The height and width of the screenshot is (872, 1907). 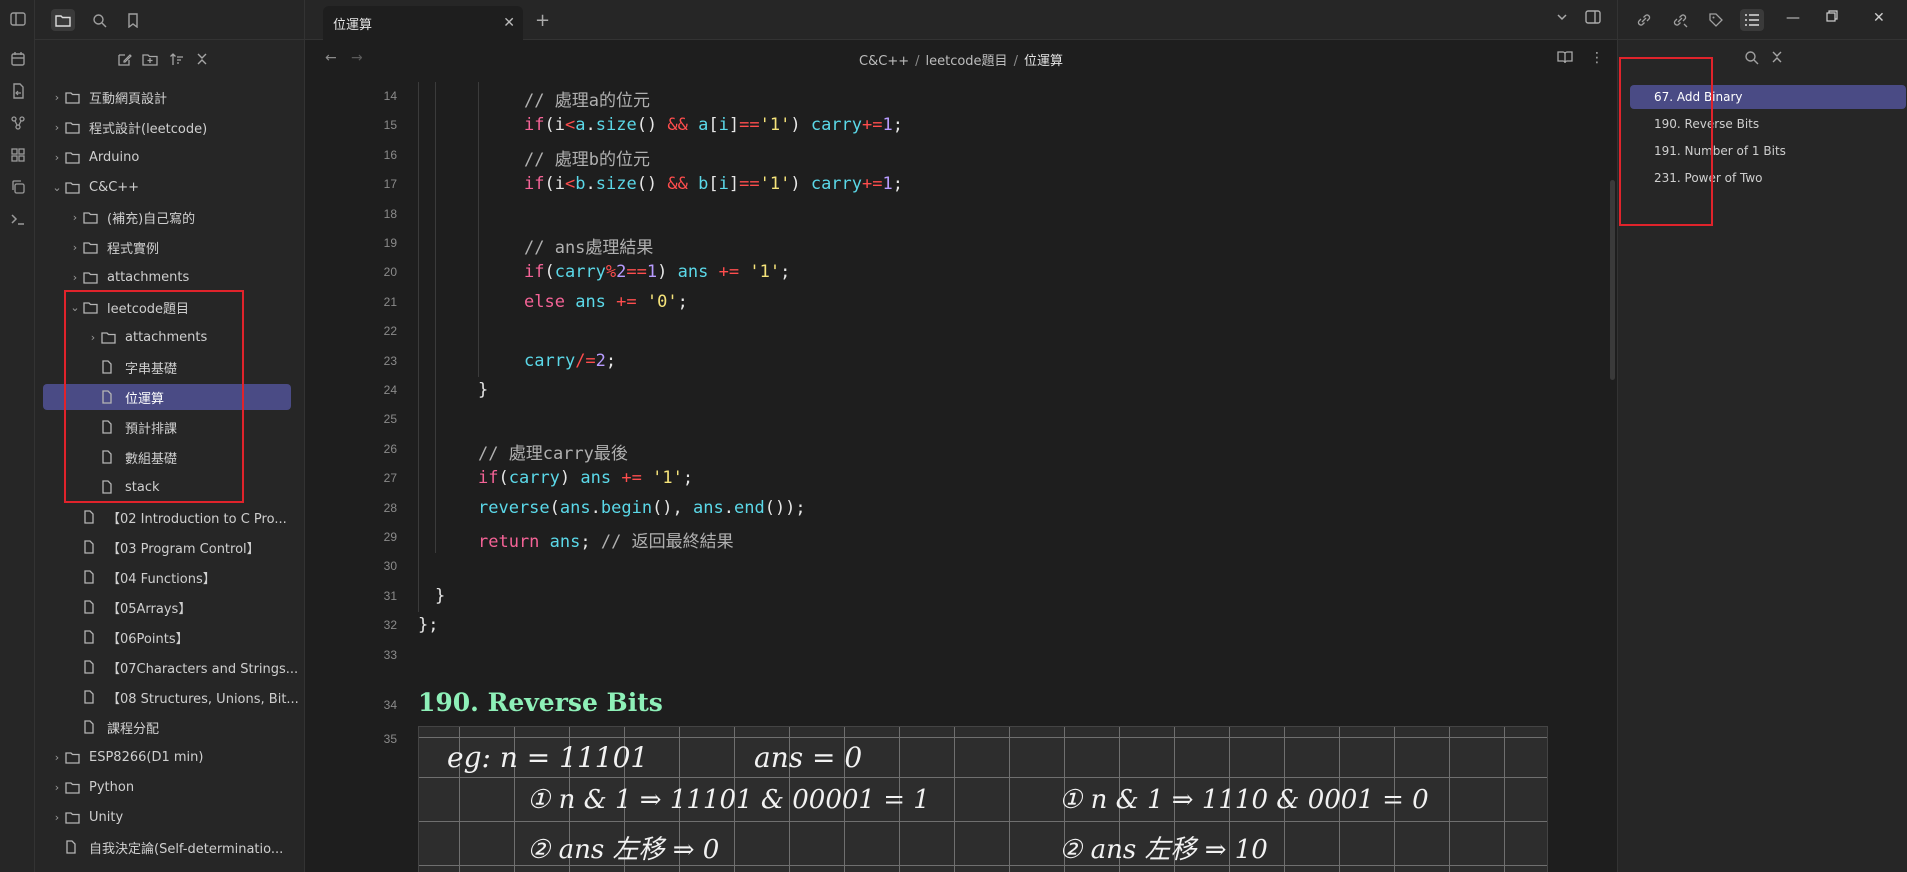 What do you see at coordinates (169, 97) in the screenshot?
I see `tree-folder: › 互動網頁設計` at bounding box center [169, 97].